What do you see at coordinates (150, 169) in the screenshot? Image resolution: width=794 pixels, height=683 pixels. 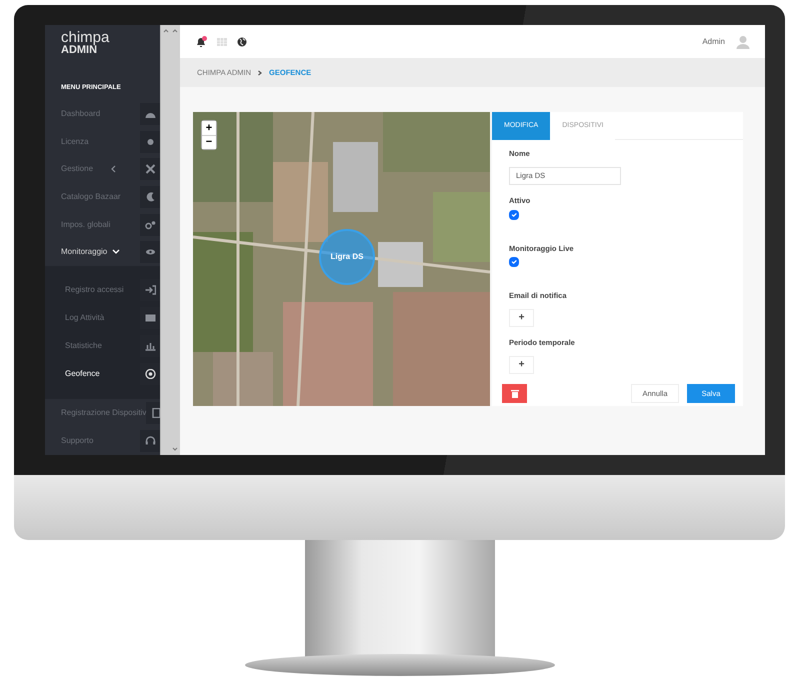 I see `tools-icon` at bounding box center [150, 169].